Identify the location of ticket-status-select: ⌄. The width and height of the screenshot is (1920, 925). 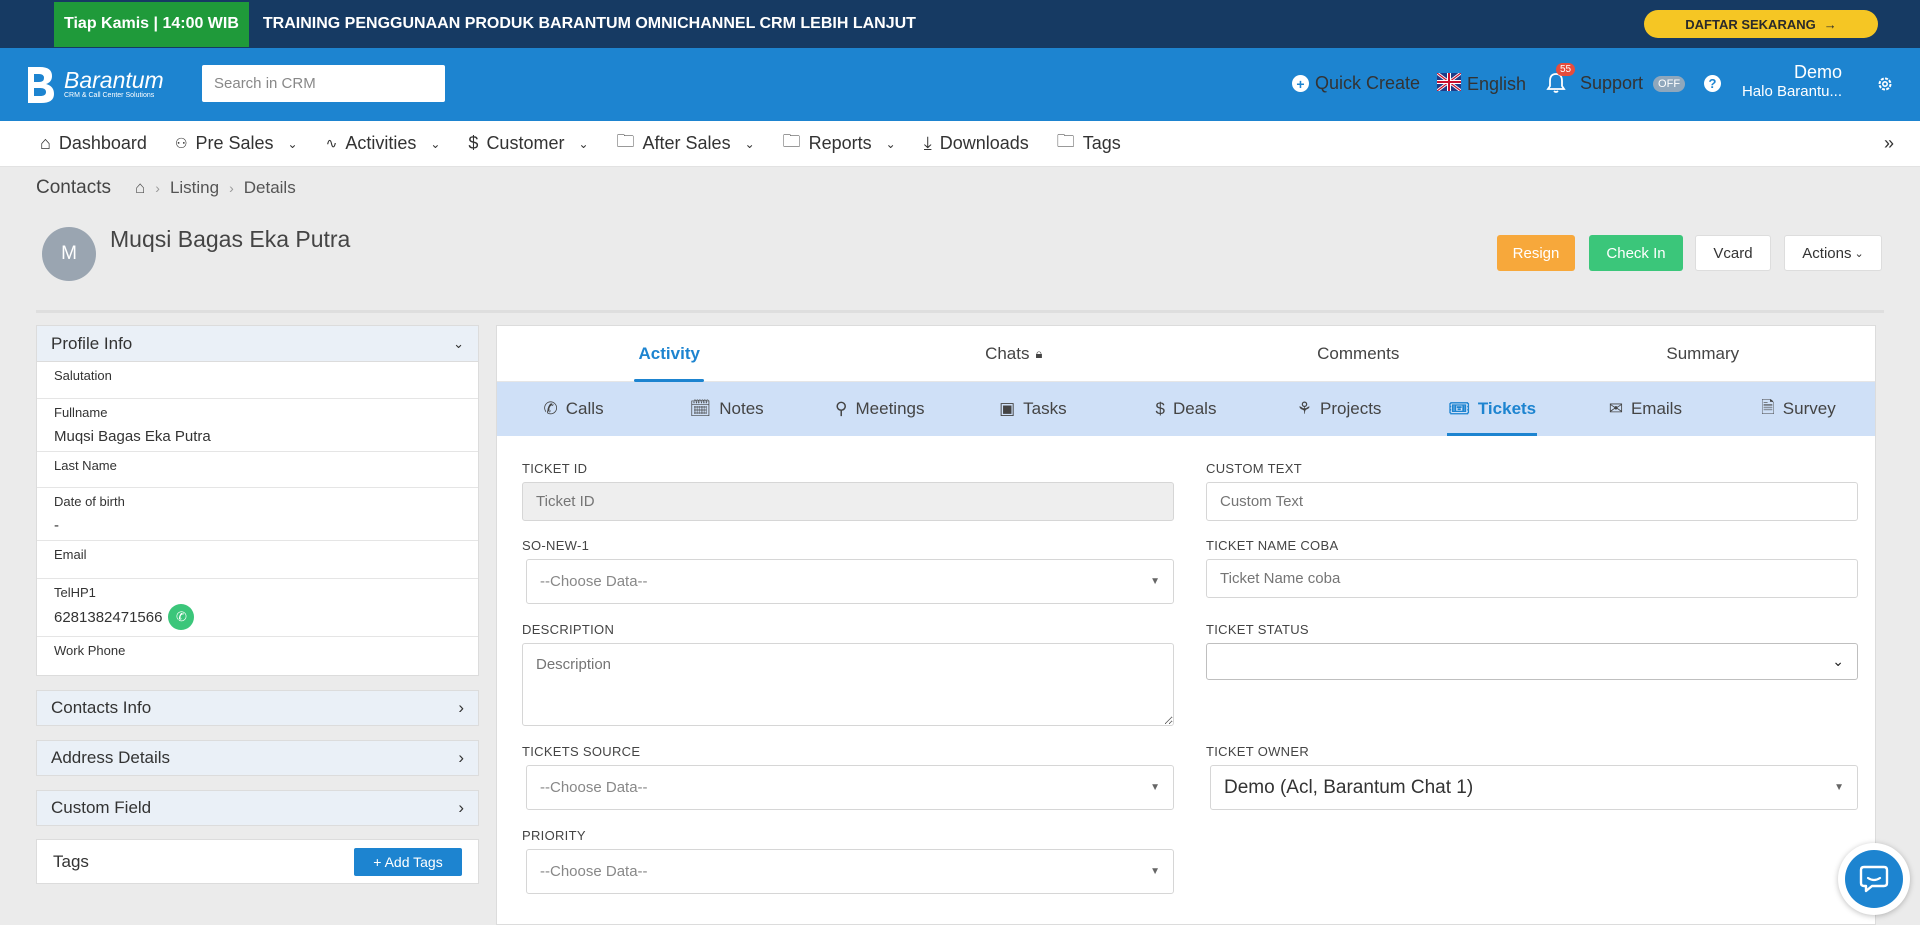
(1532, 661).